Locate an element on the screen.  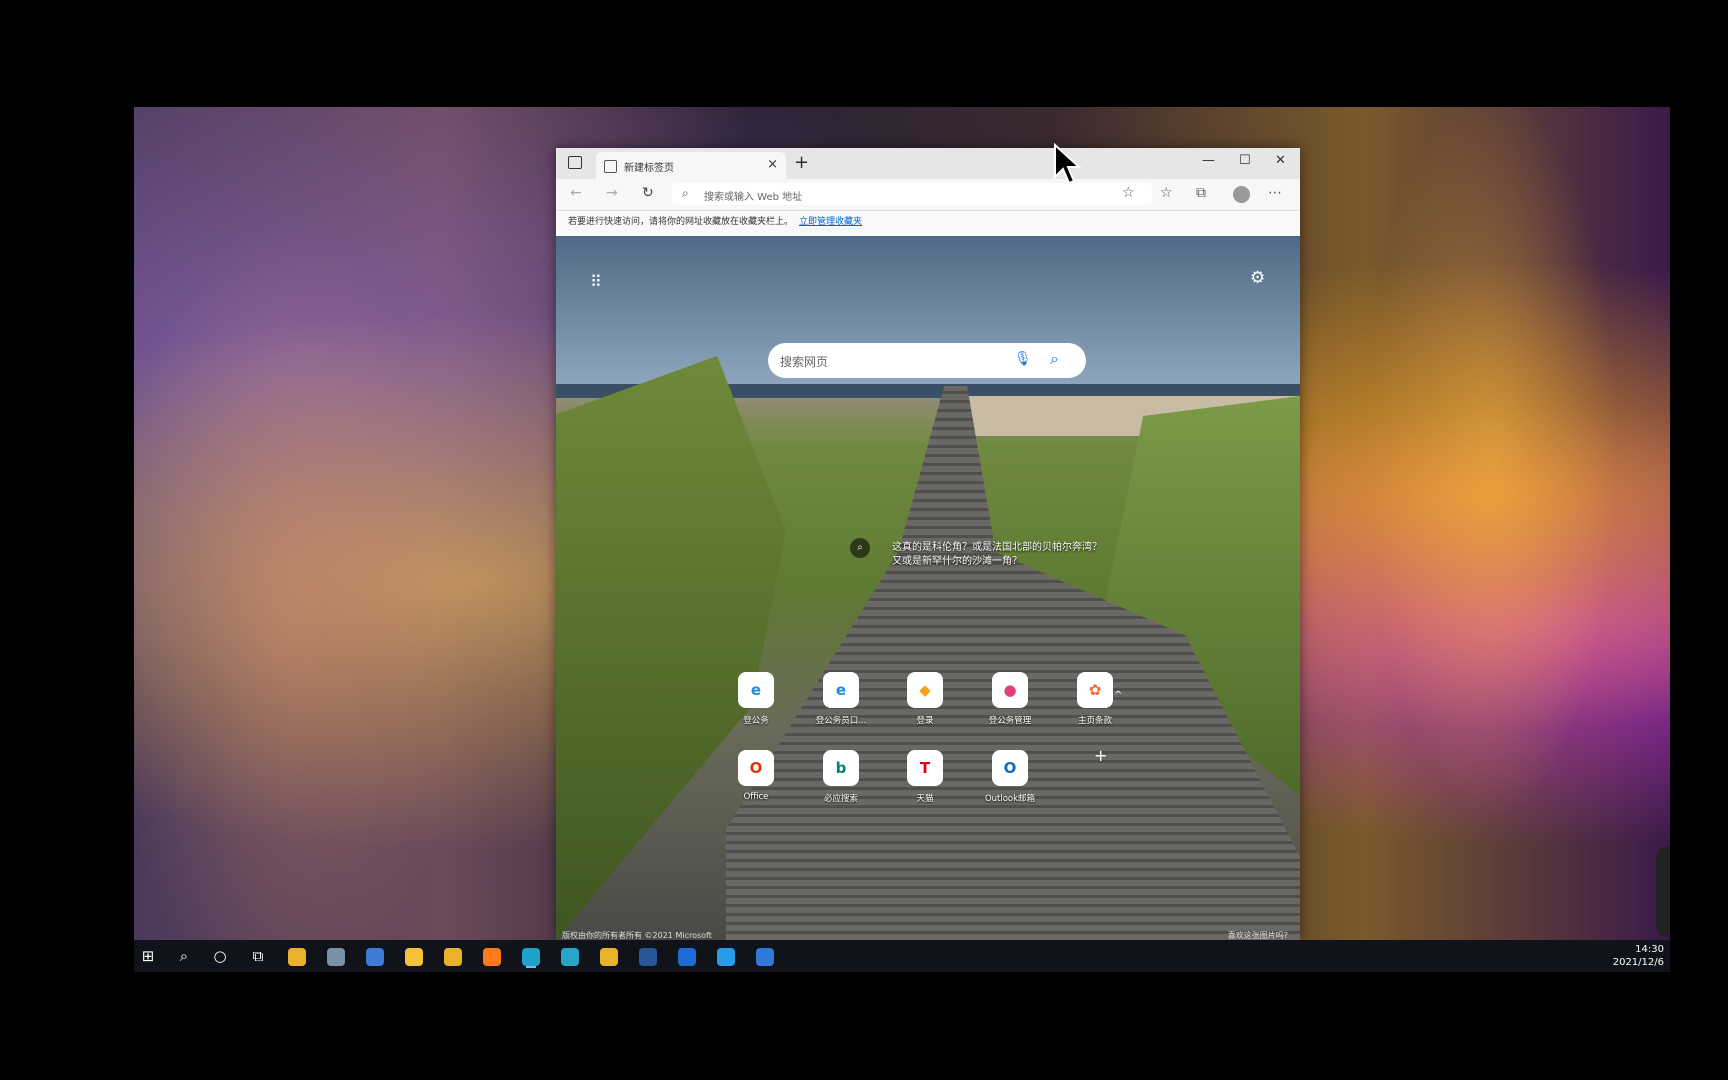
quick-link-item: O Office is located at coordinates (756, 776).